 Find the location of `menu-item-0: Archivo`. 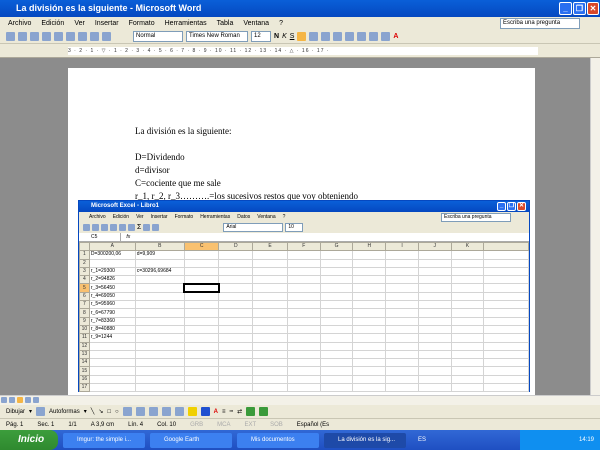

menu-item-0: Archivo is located at coordinates (19, 23).